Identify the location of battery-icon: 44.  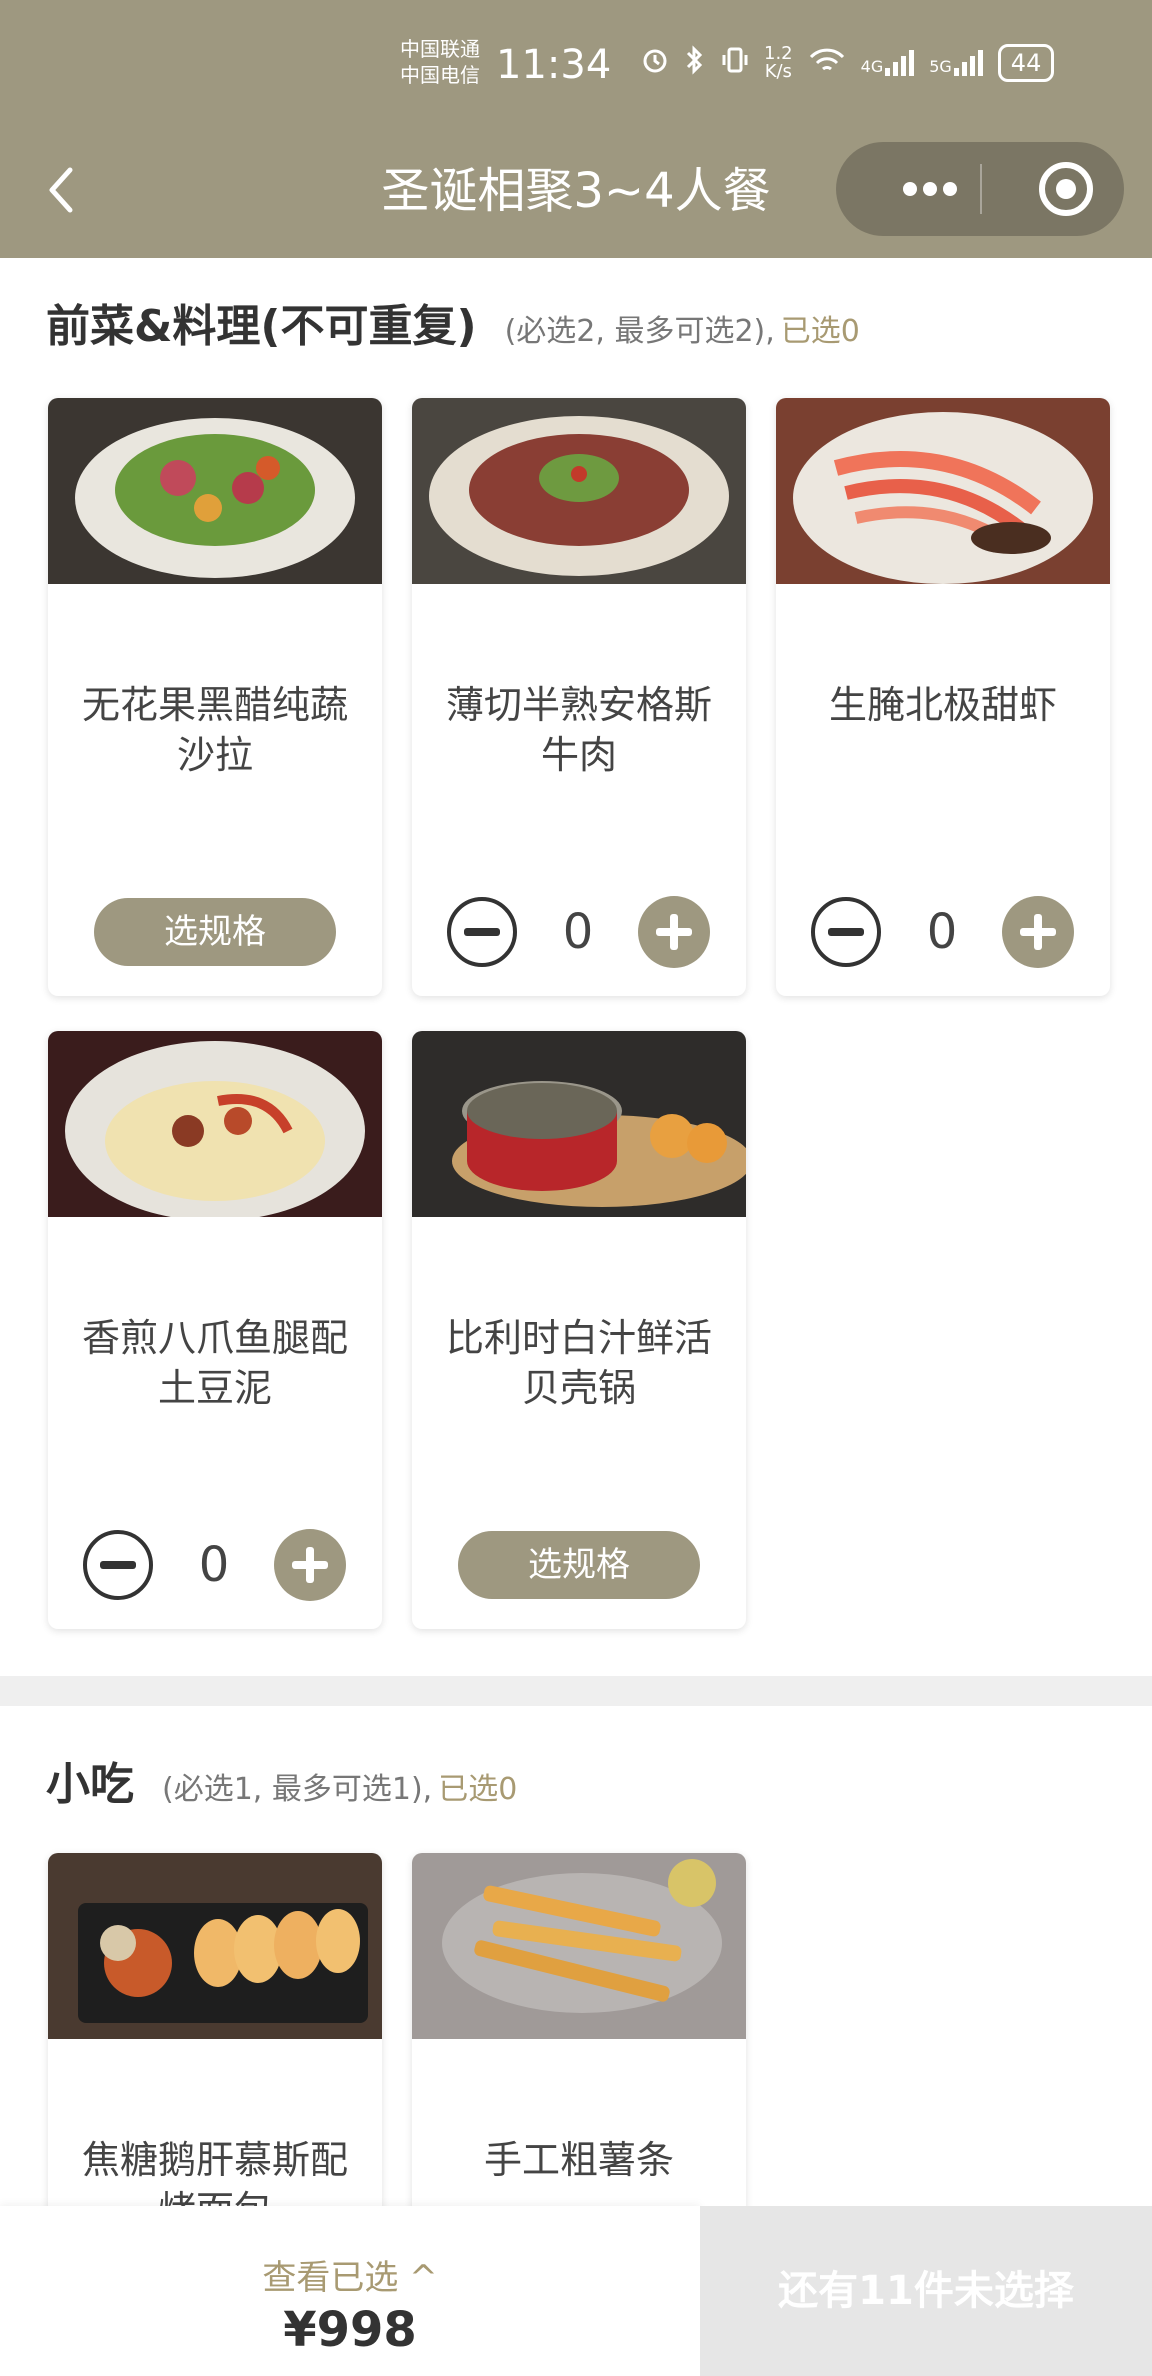
(1026, 63).